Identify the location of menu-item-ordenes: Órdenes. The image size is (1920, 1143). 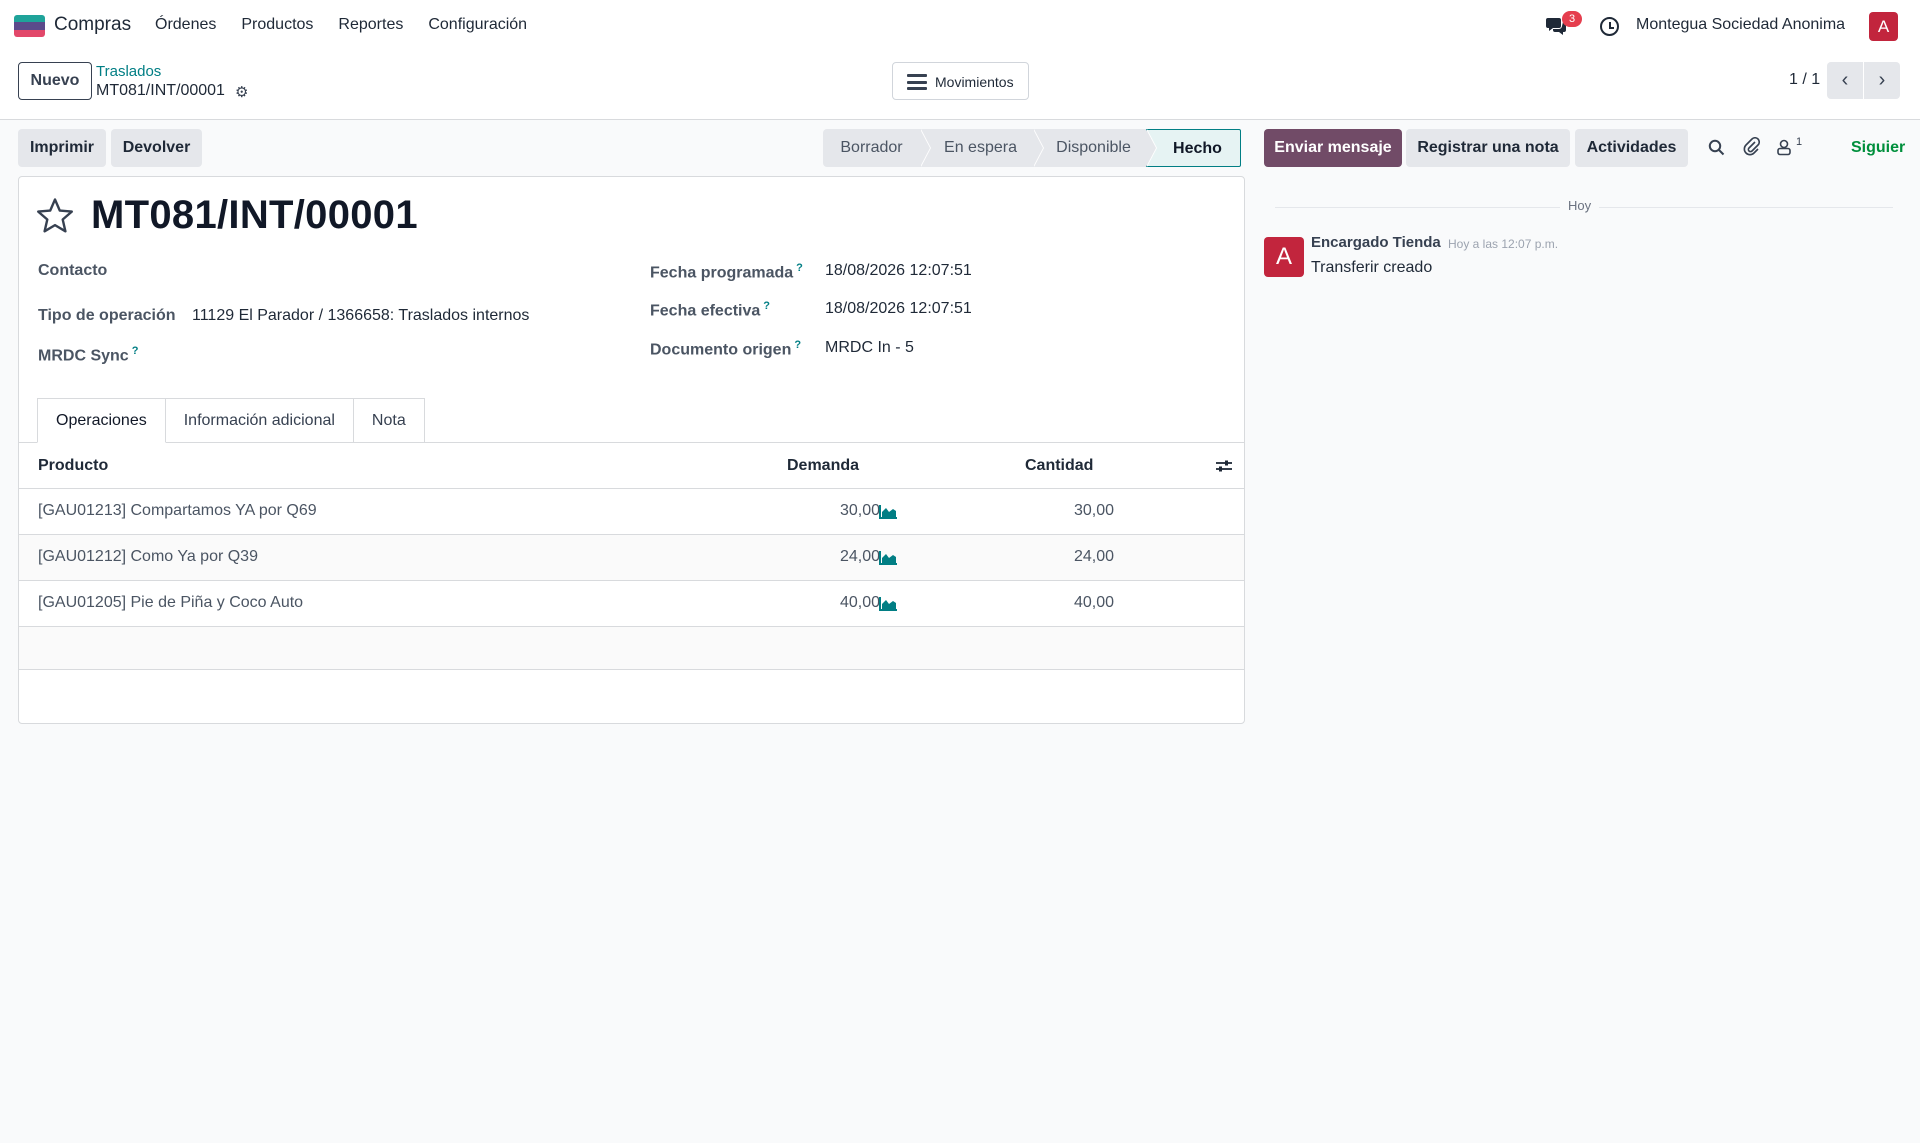
(185, 25).